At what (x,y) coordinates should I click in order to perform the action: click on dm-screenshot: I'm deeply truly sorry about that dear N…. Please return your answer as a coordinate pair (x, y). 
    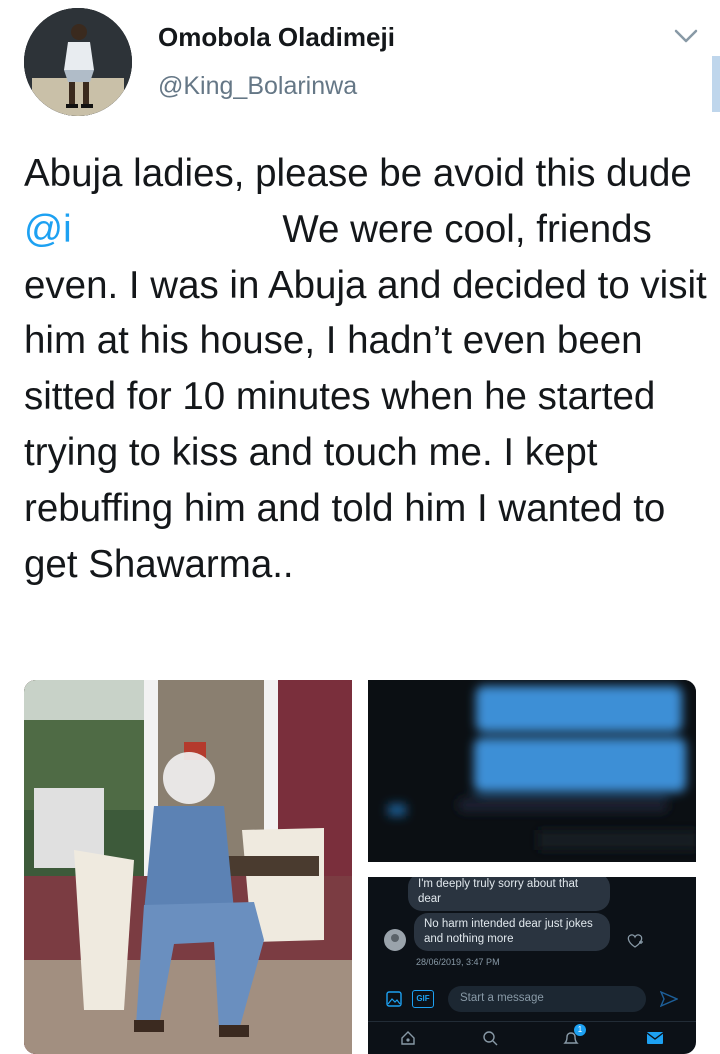
    Looking at the image, I should click on (532, 965).